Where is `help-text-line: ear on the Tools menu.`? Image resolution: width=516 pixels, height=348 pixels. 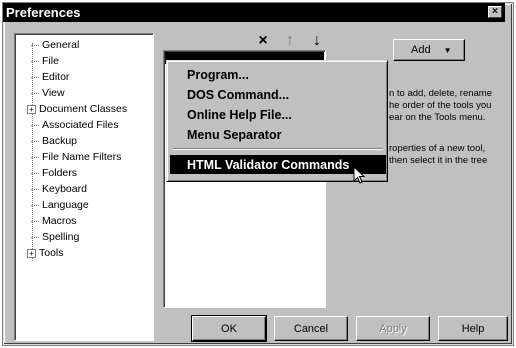
help-text-line: ear on the Tools menu. is located at coordinates (437, 117).